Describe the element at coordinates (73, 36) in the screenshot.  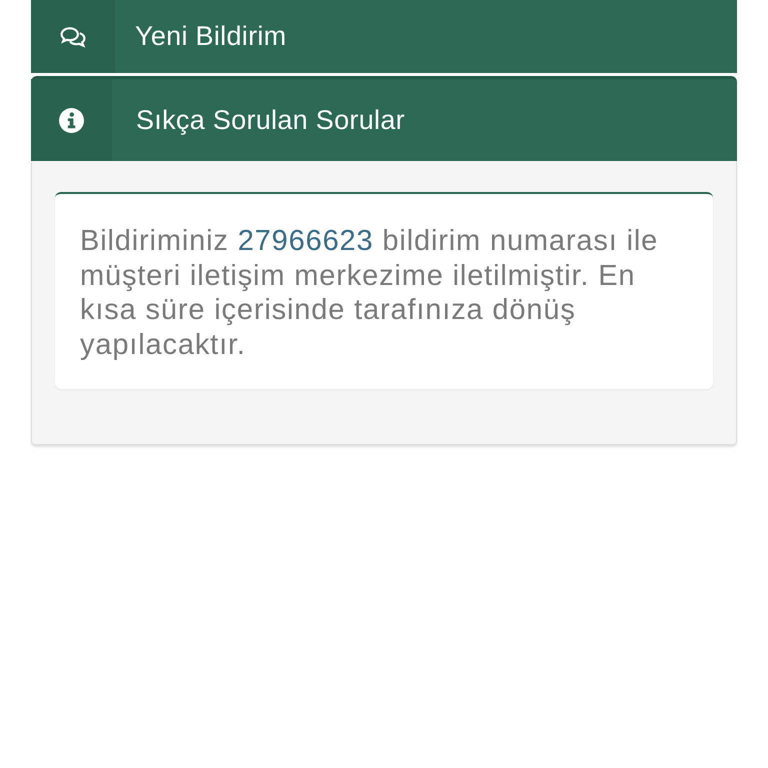
I see `speech-bubbles-icon` at that location.